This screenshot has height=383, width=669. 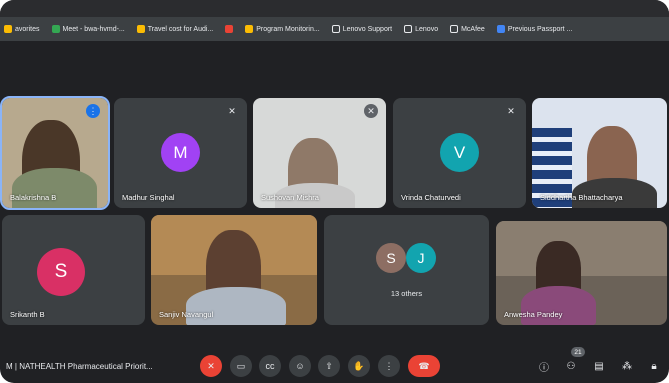 I want to click on leave-call-button: ☎, so click(x=424, y=366).